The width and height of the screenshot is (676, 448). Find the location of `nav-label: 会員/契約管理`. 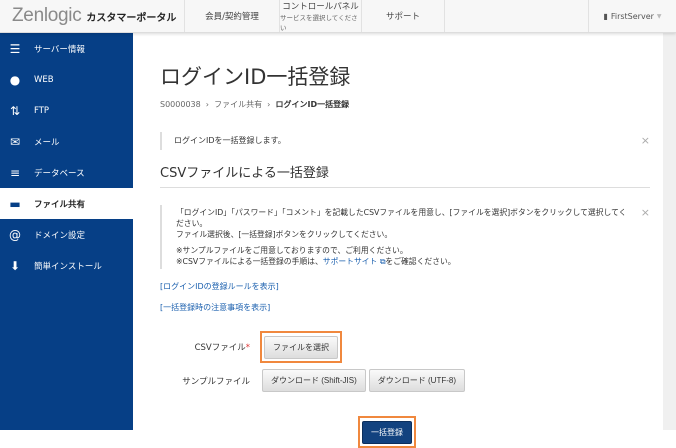

nav-label: 会員/契約管理 is located at coordinates (232, 17).